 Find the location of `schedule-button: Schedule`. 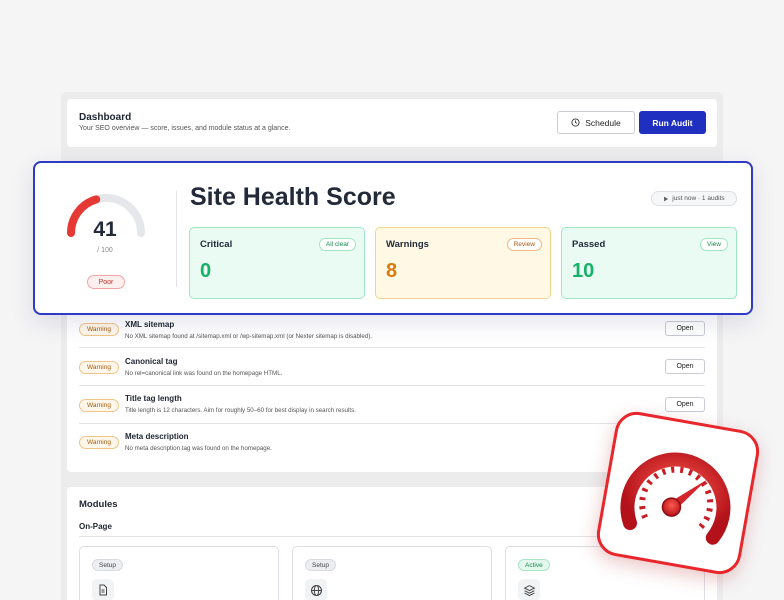

schedule-button: Schedule is located at coordinates (596, 122).